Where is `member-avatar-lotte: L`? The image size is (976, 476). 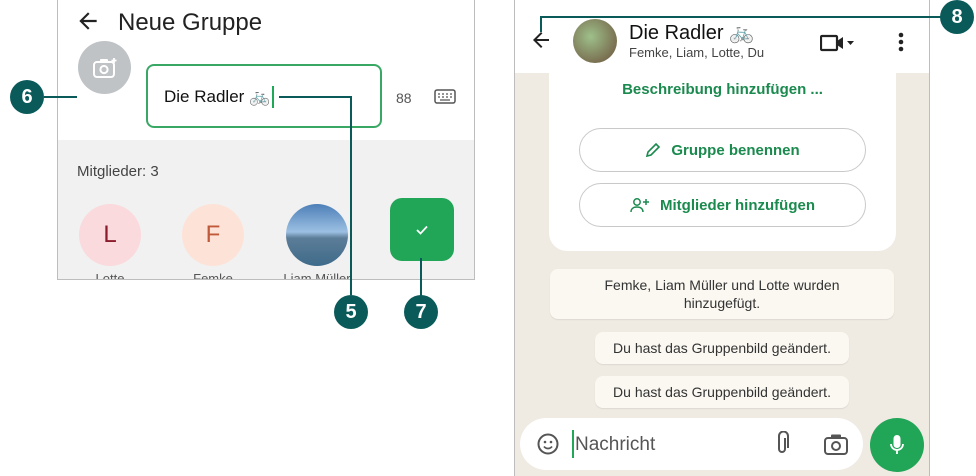 member-avatar-lotte: L is located at coordinates (110, 235).